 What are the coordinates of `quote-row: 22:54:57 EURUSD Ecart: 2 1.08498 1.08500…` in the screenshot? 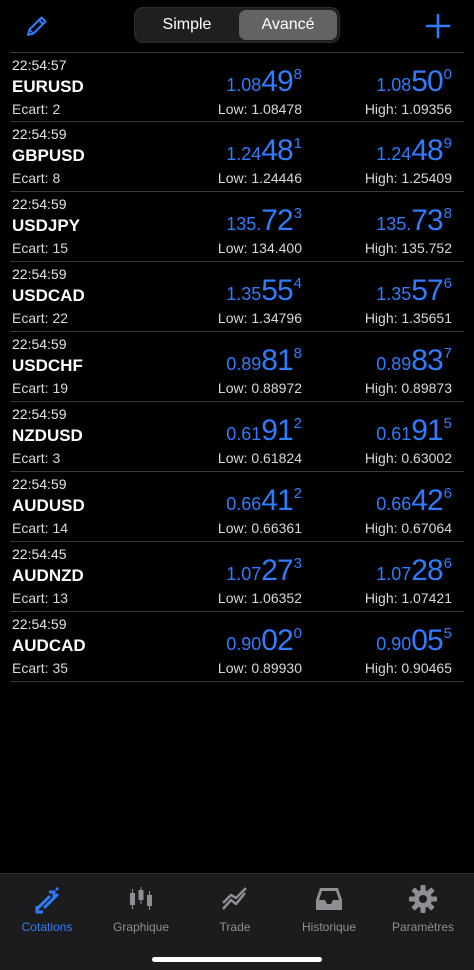 It's located at (237, 87).